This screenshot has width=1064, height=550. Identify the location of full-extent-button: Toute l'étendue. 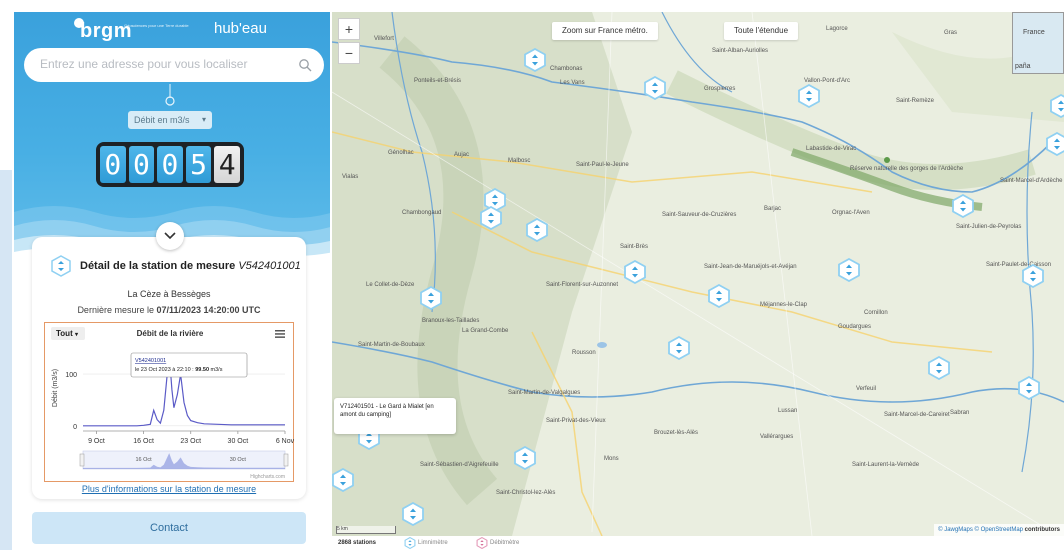
(761, 31).